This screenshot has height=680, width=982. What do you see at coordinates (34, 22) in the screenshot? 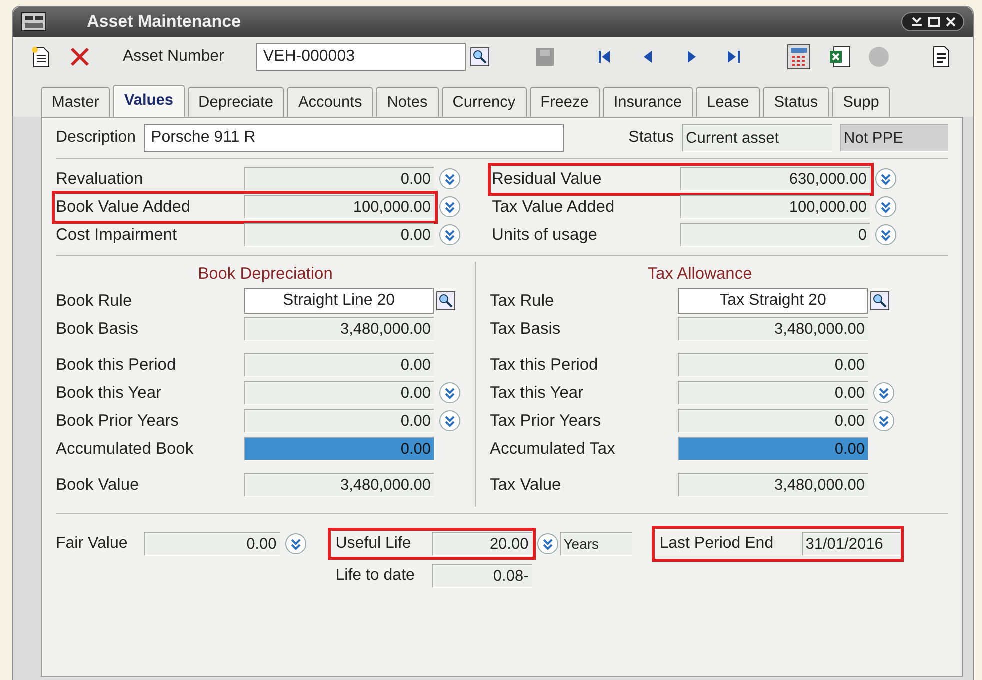
I see `window-icon` at bounding box center [34, 22].